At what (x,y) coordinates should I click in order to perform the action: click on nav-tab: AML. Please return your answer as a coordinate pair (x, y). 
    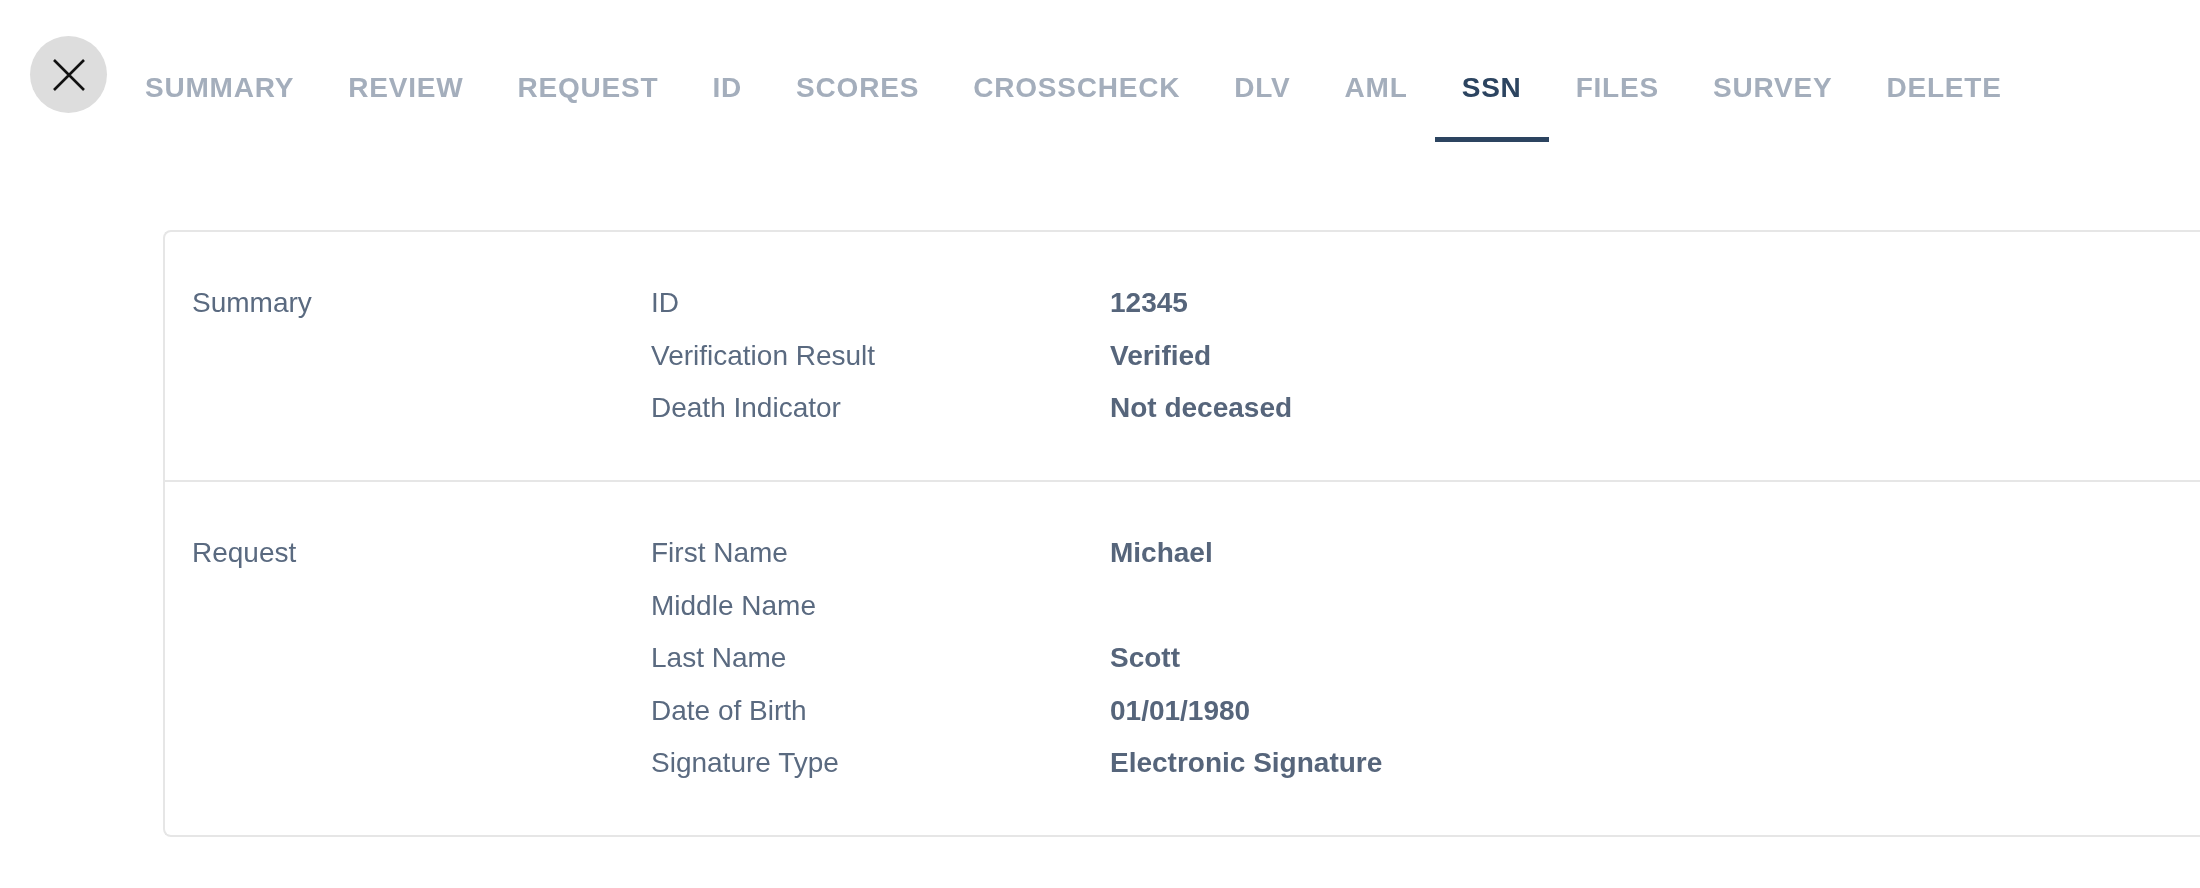
    Looking at the image, I should click on (1376, 71).